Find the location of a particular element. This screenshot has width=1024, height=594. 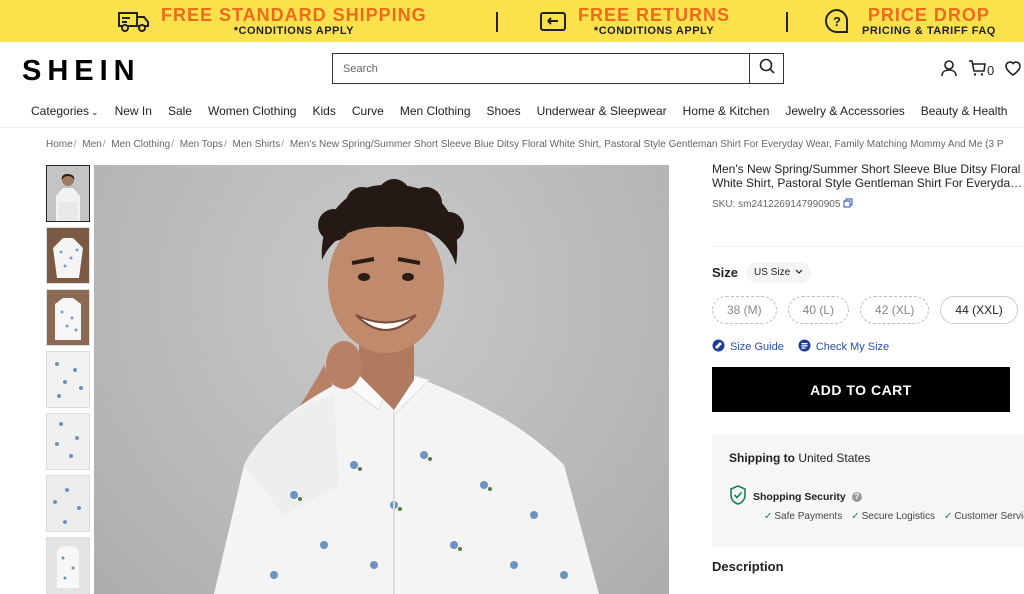

shein-logo: SHEIN is located at coordinates (81, 71).